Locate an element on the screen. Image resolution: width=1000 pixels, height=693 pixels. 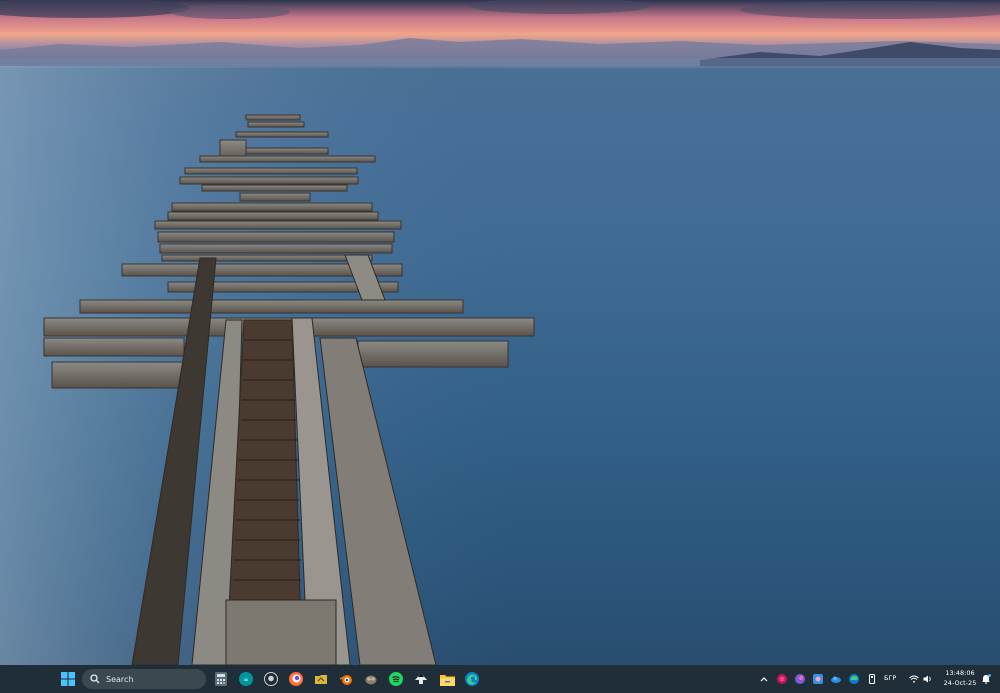
wifi-icon is located at coordinates (914, 679).